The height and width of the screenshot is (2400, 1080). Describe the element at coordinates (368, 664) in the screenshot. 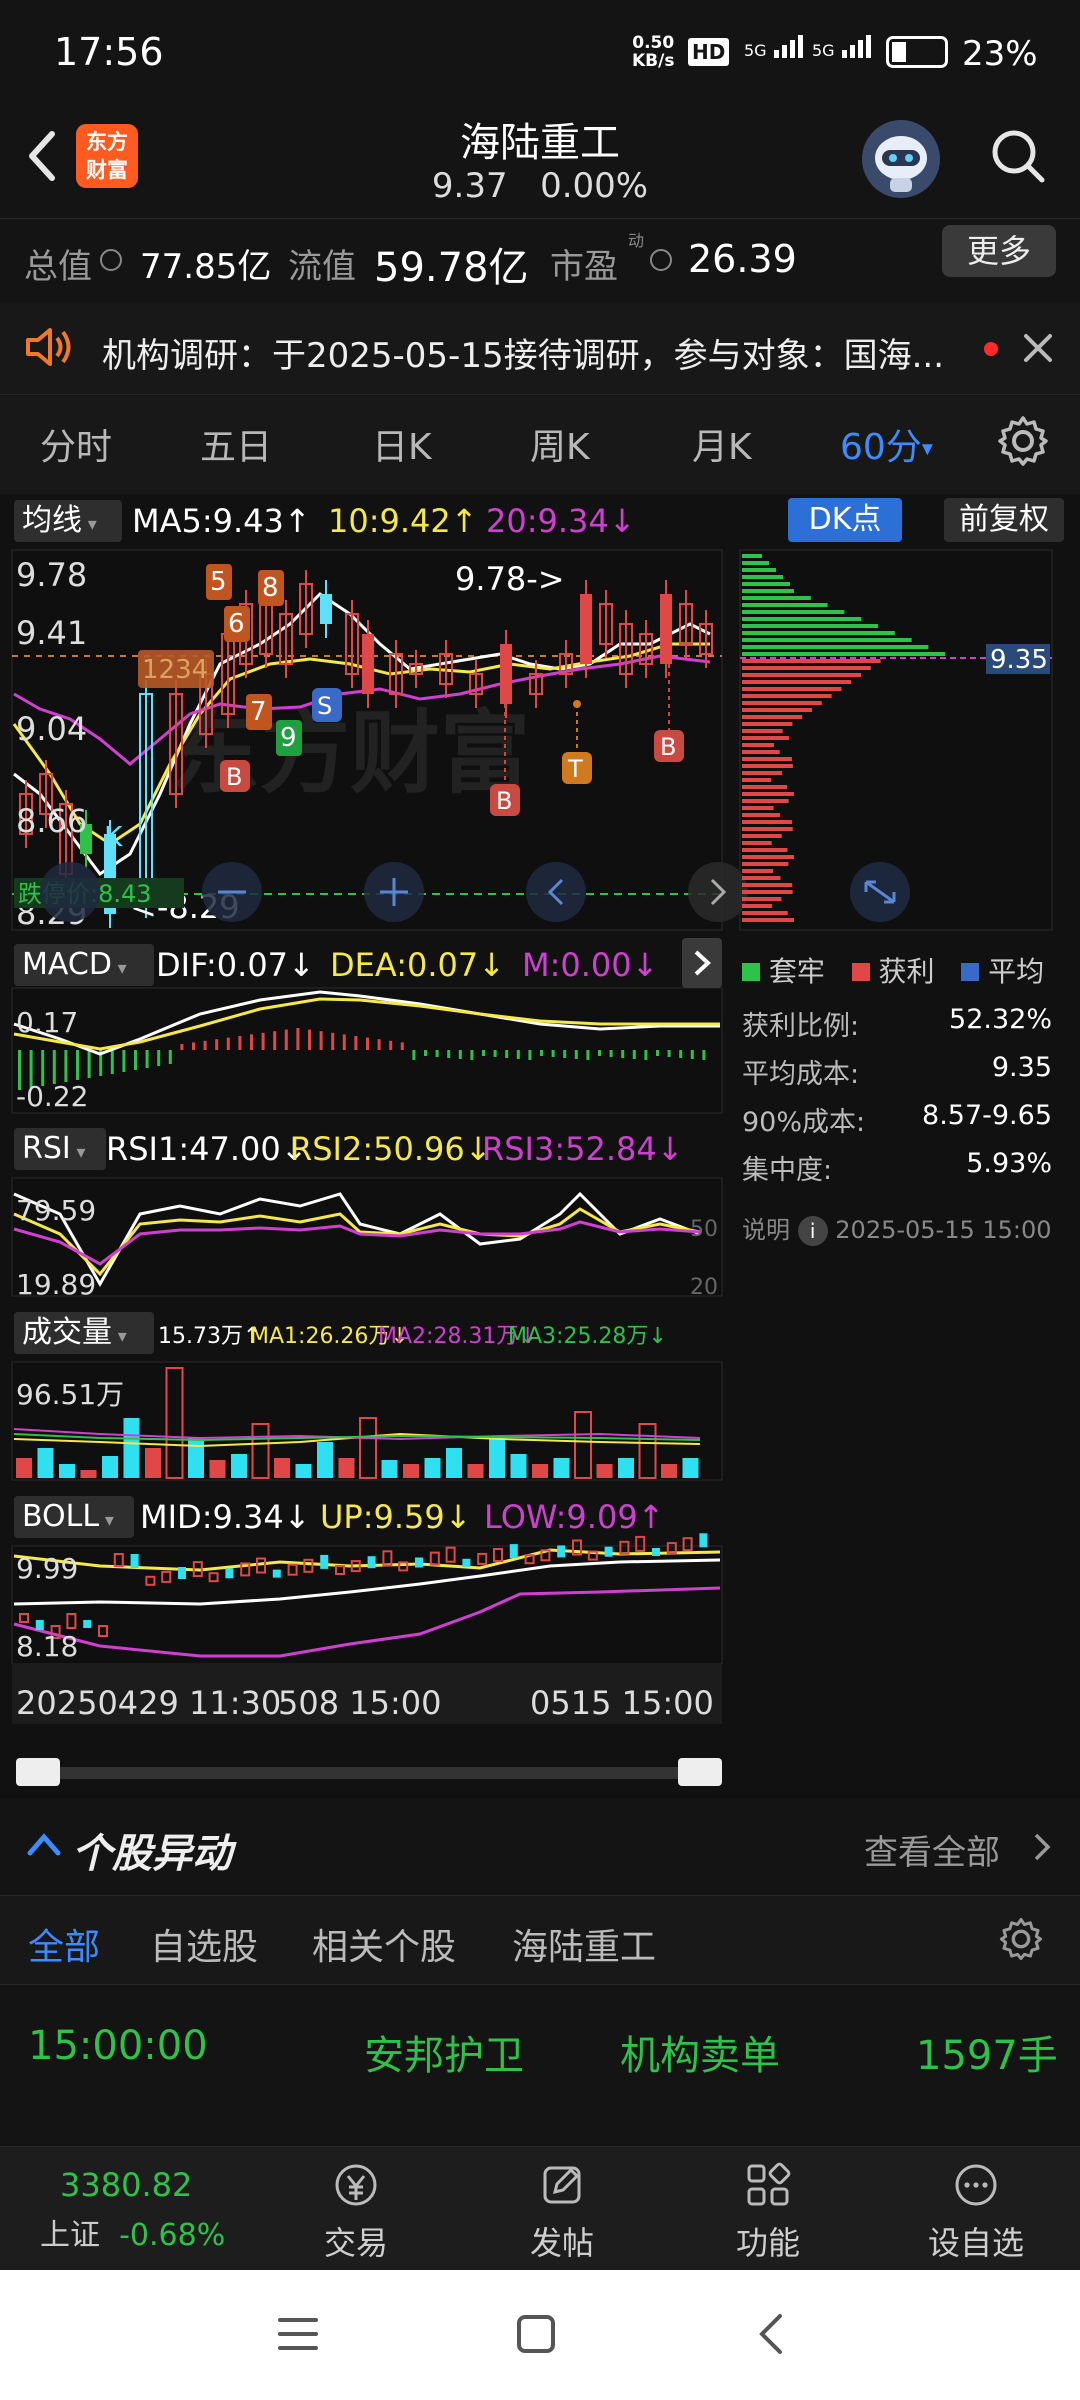

I see `candle-body` at that location.